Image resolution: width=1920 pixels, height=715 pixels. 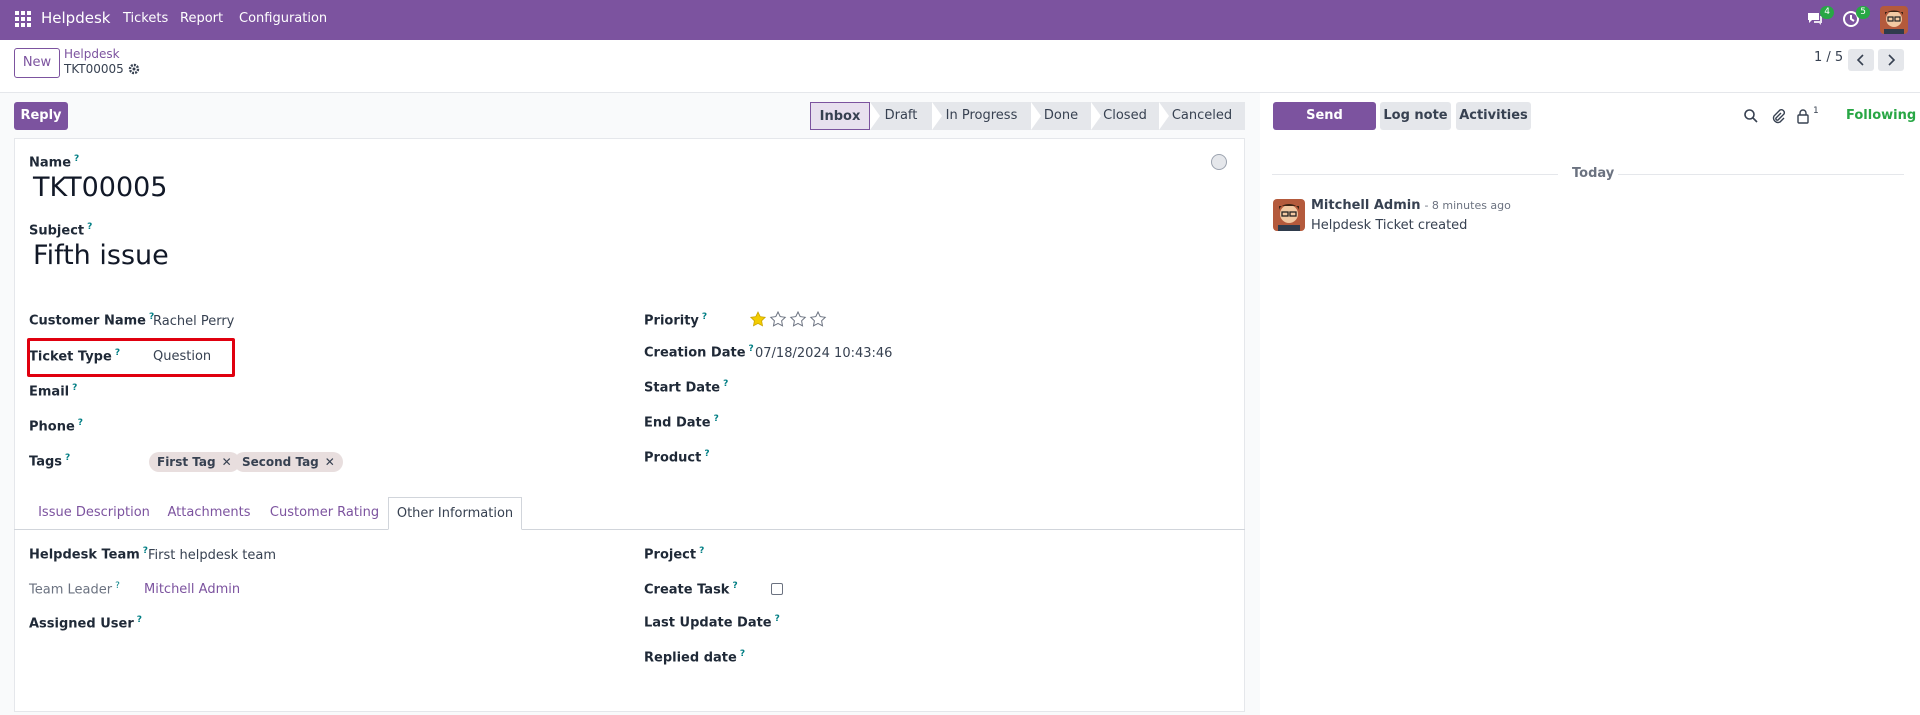 I want to click on breadcrumb-parent: Helpdesk, so click(x=92, y=54).